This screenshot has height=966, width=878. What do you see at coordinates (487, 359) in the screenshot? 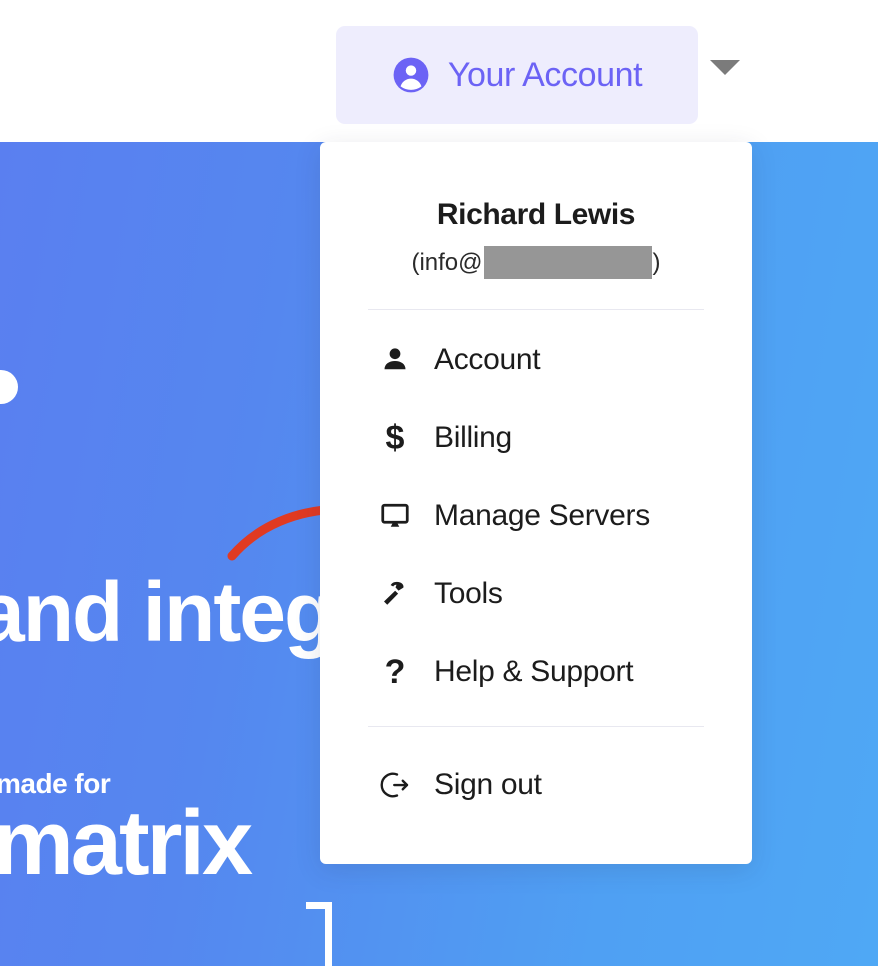
I see `menu-item-label: Account` at bounding box center [487, 359].